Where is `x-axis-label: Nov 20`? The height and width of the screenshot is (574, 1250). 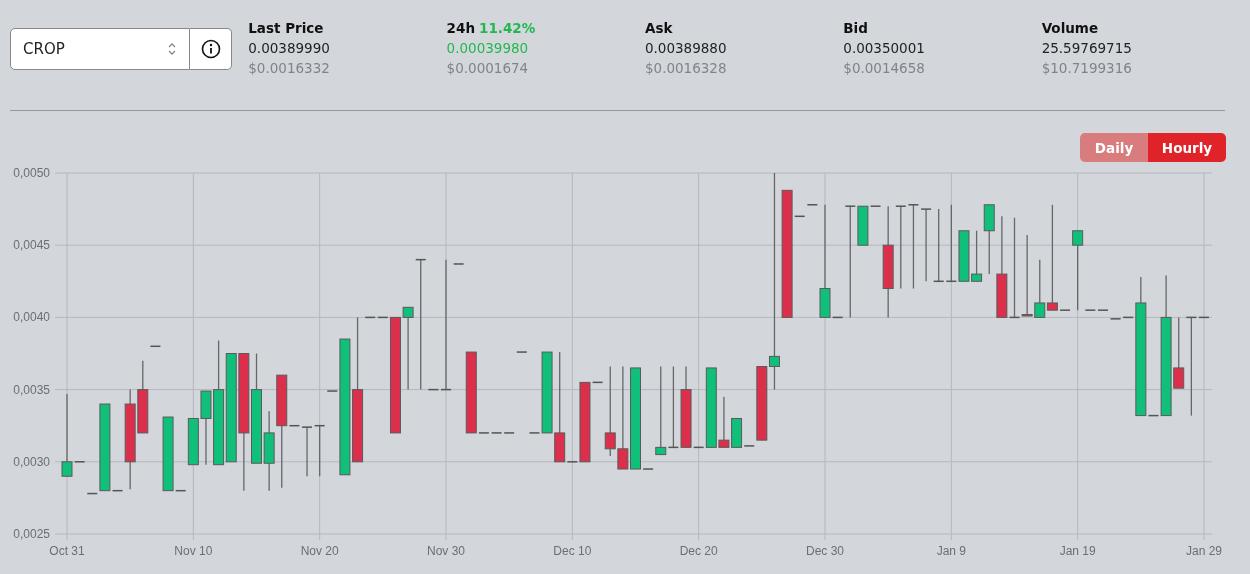
x-axis-label: Nov 20 is located at coordinates (319, 551).